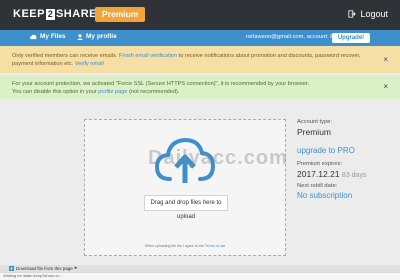 This screenshot has height=280, width=400. I want to click on nav-my-files: My Files, so click(48, 36).